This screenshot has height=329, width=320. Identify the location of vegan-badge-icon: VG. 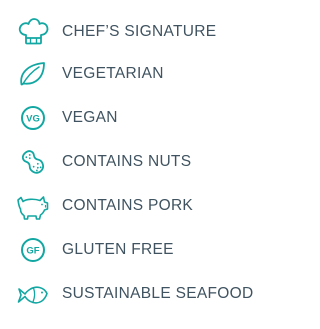
(33, 118).